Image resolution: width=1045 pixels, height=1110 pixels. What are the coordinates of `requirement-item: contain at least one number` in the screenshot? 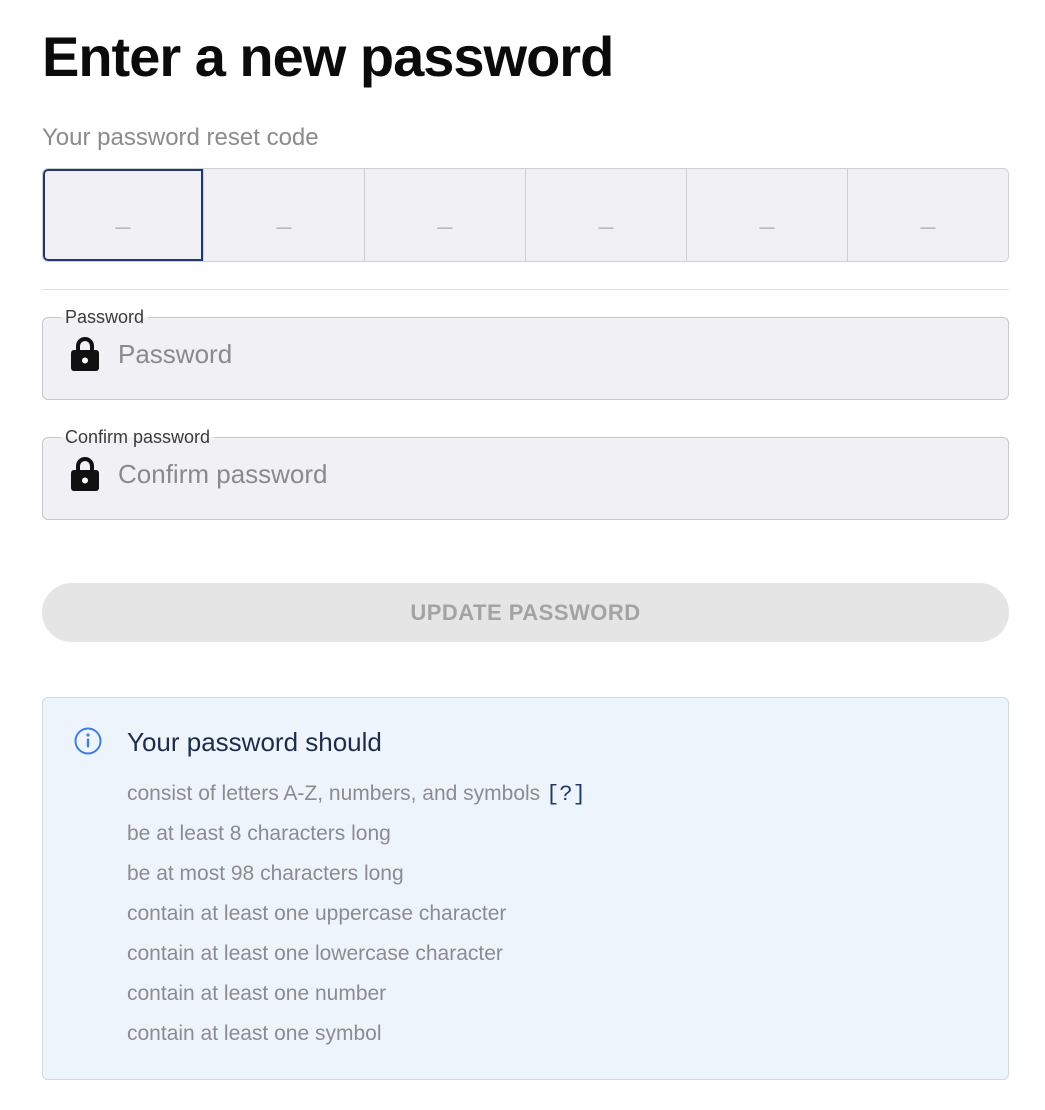 It's located at (257, 993).